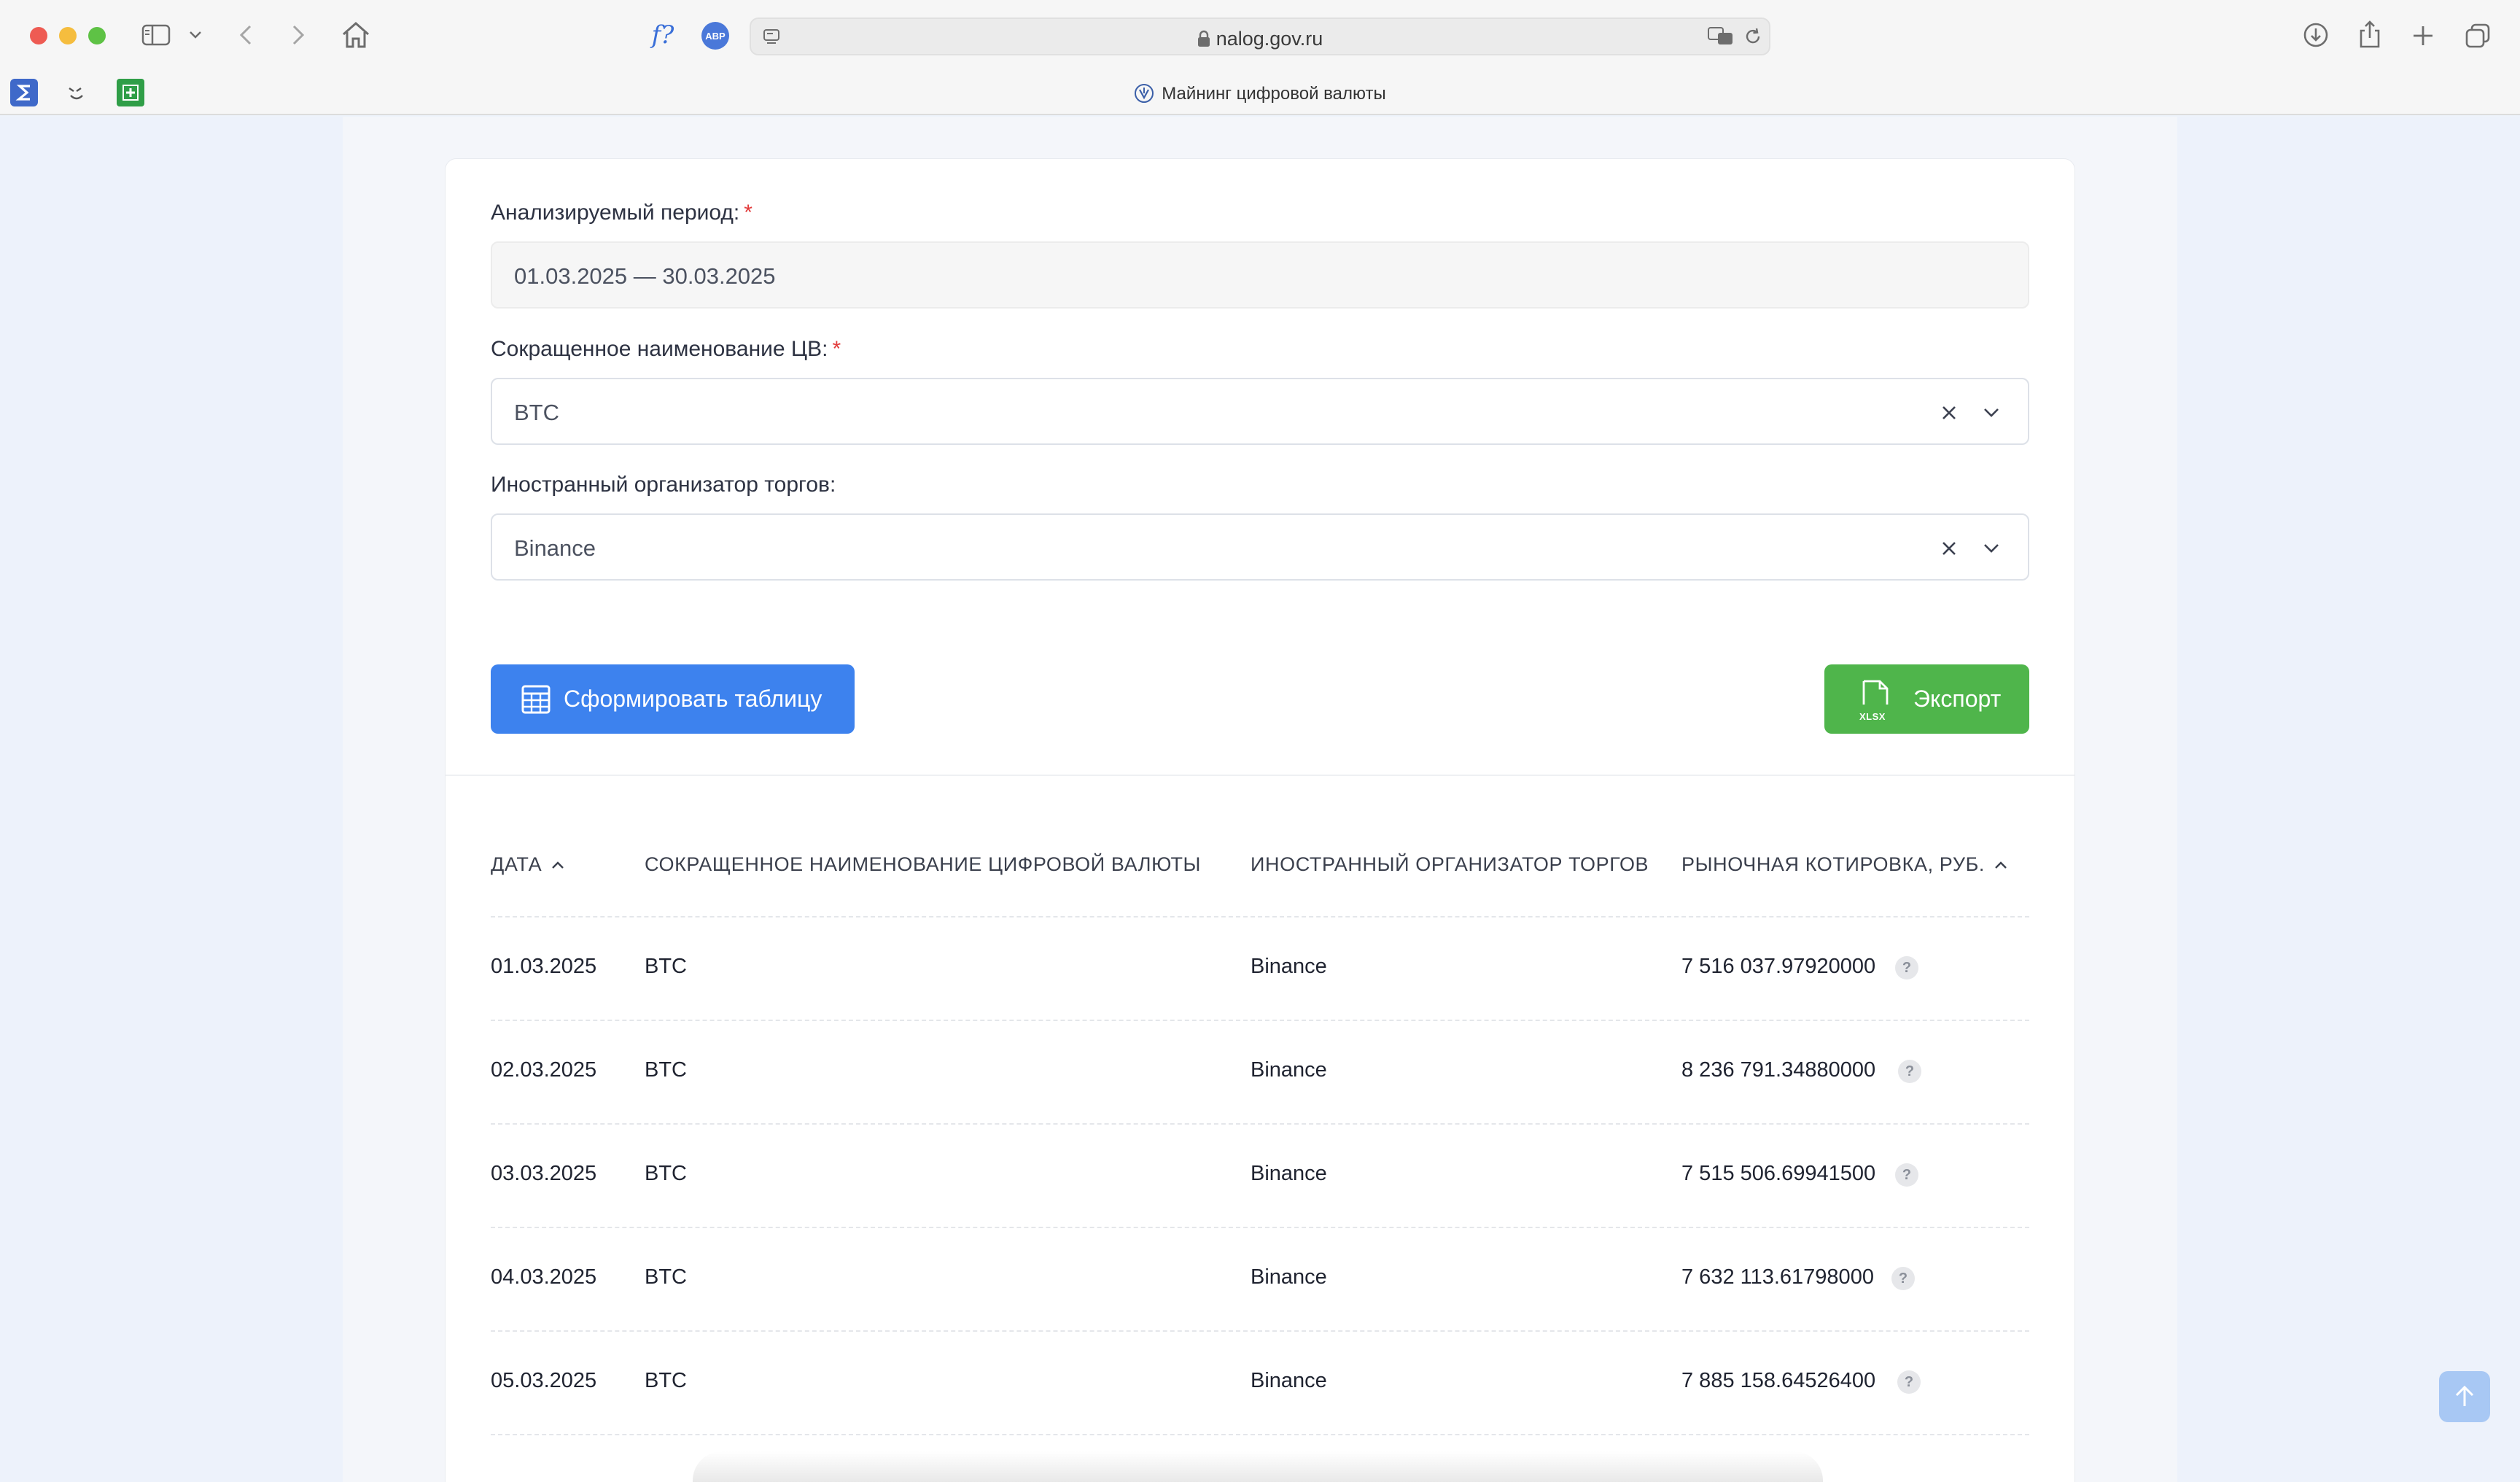 The image size is (2520, 1482). I want to click on tab-title-label: Майнинг цифровой валюты, so click(1274, 94).